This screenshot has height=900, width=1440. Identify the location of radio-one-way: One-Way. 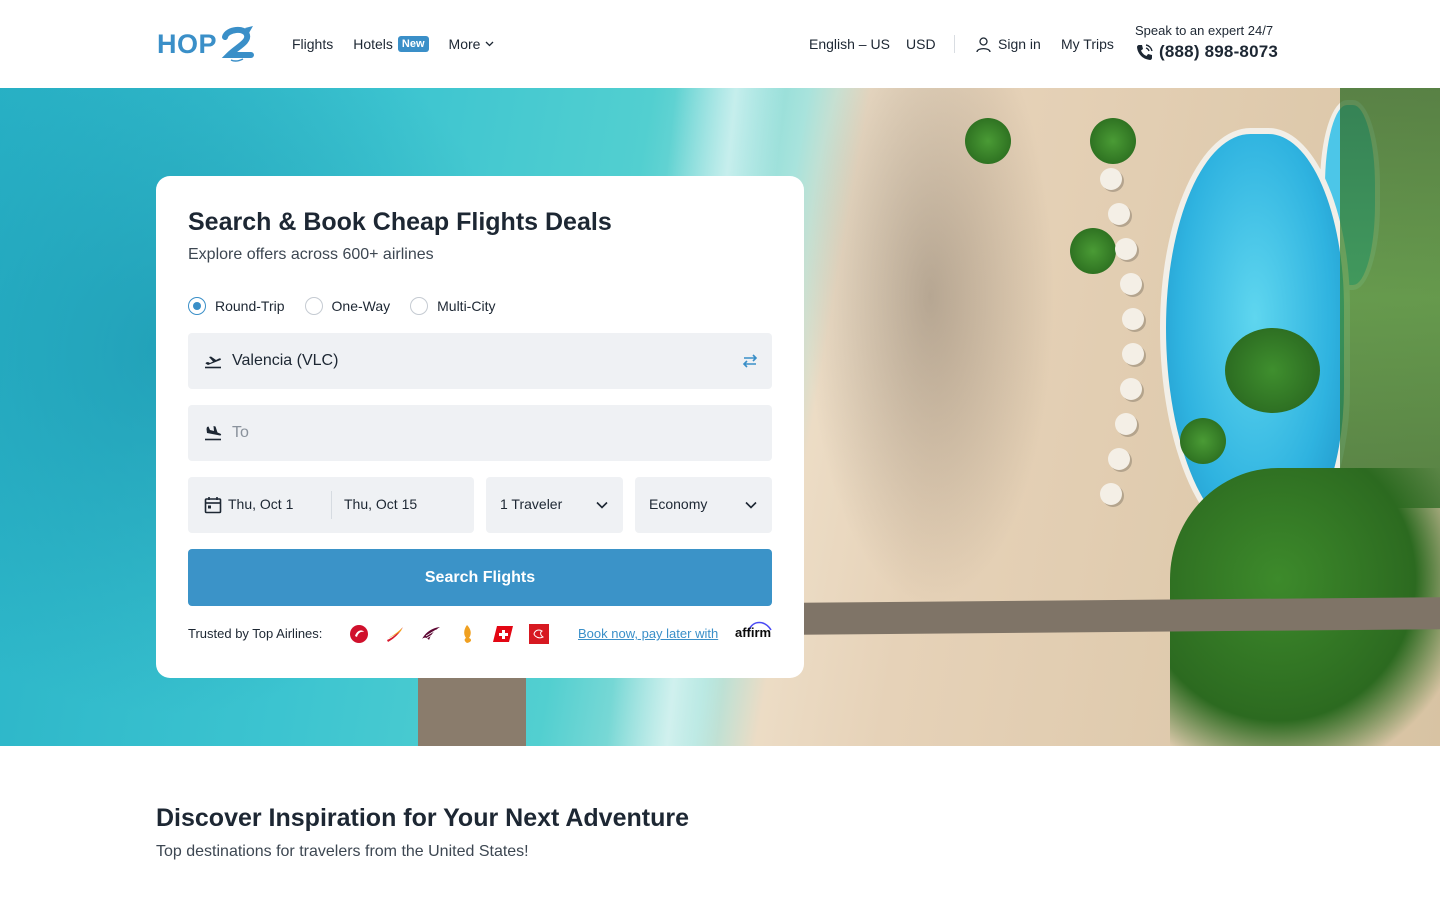
(347, 306).